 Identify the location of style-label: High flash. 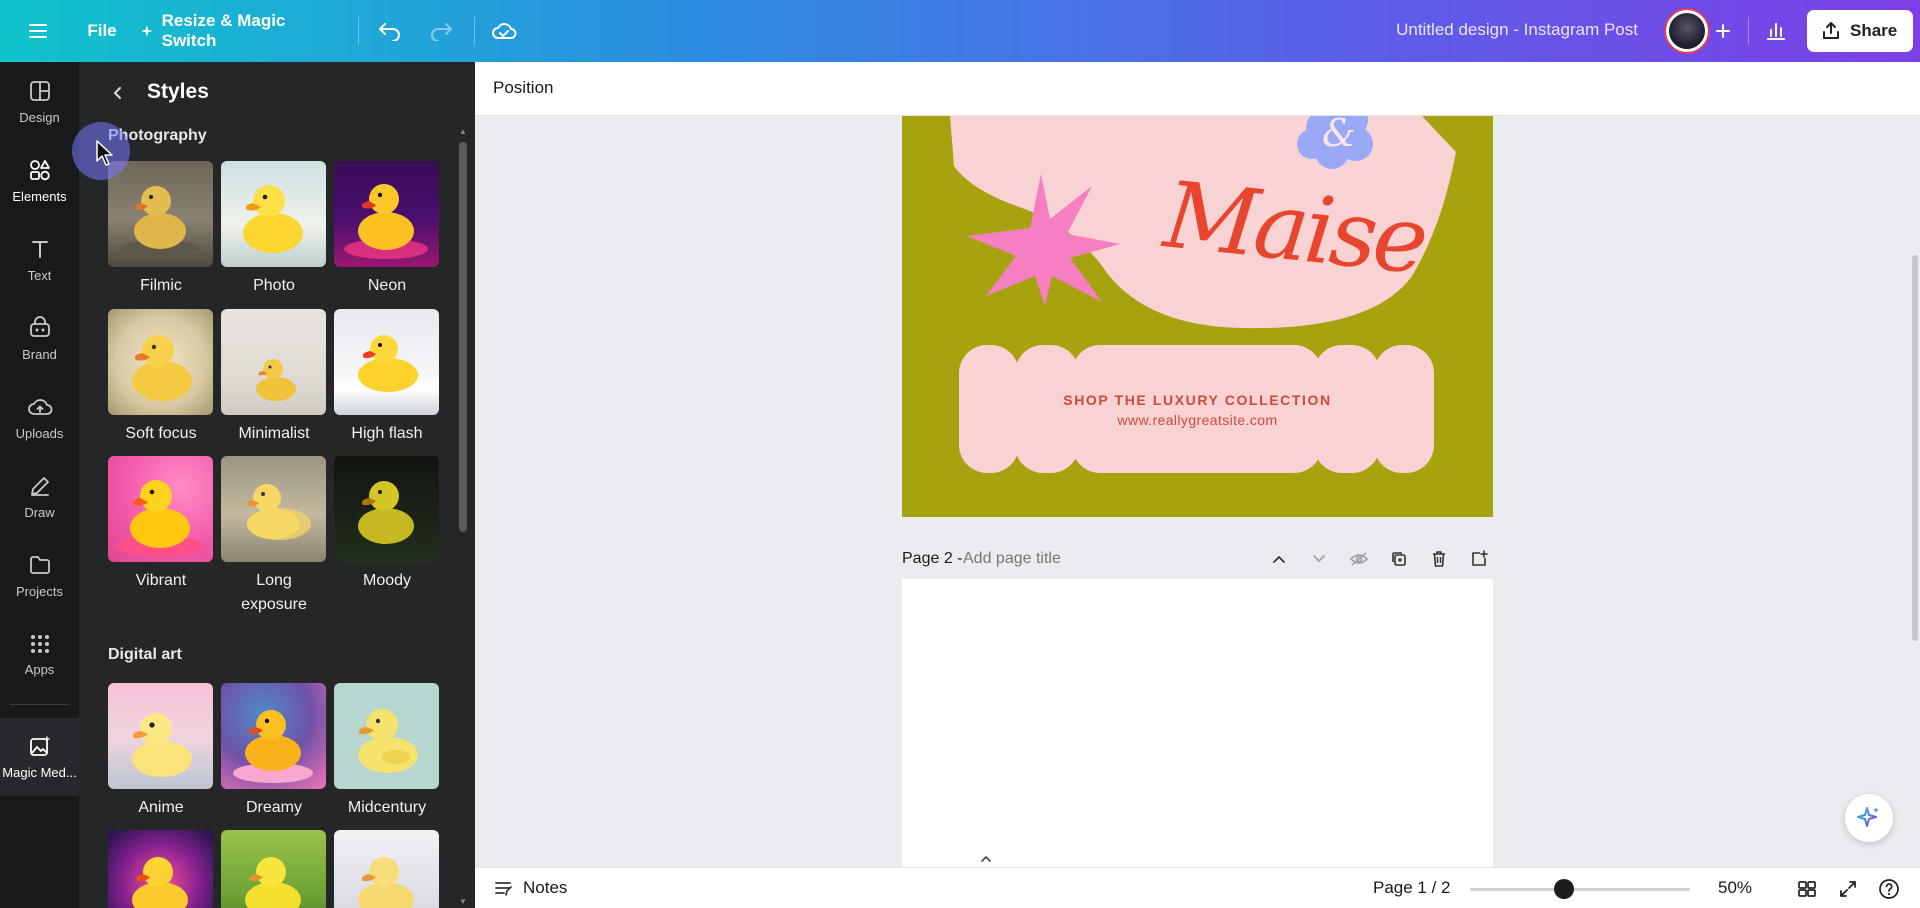
(387, 433).